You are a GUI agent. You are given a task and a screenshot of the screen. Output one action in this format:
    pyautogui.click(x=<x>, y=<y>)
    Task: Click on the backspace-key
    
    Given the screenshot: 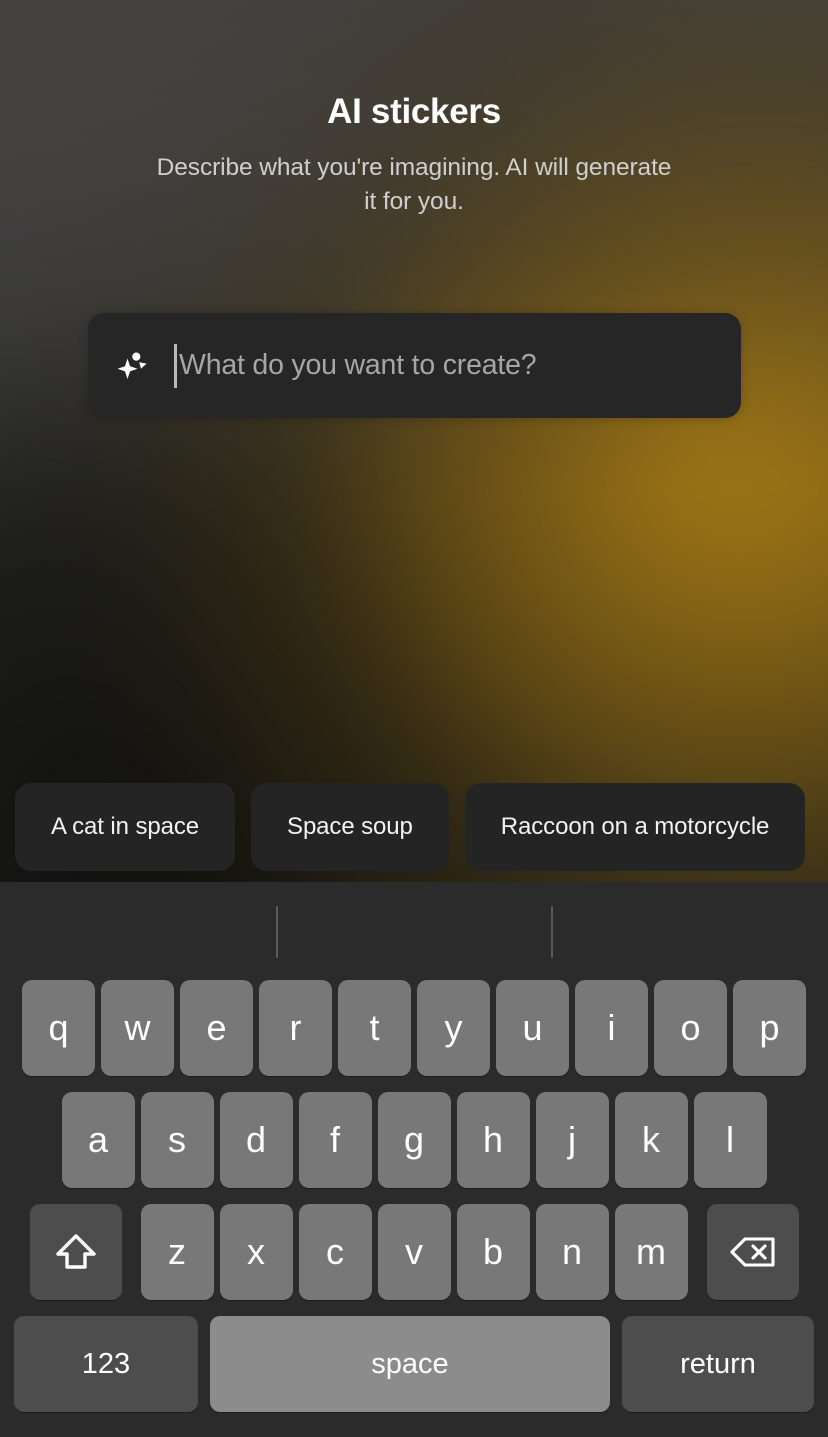 What is the action you would take?
    pyautogui.click(x=752, y=1252)
    